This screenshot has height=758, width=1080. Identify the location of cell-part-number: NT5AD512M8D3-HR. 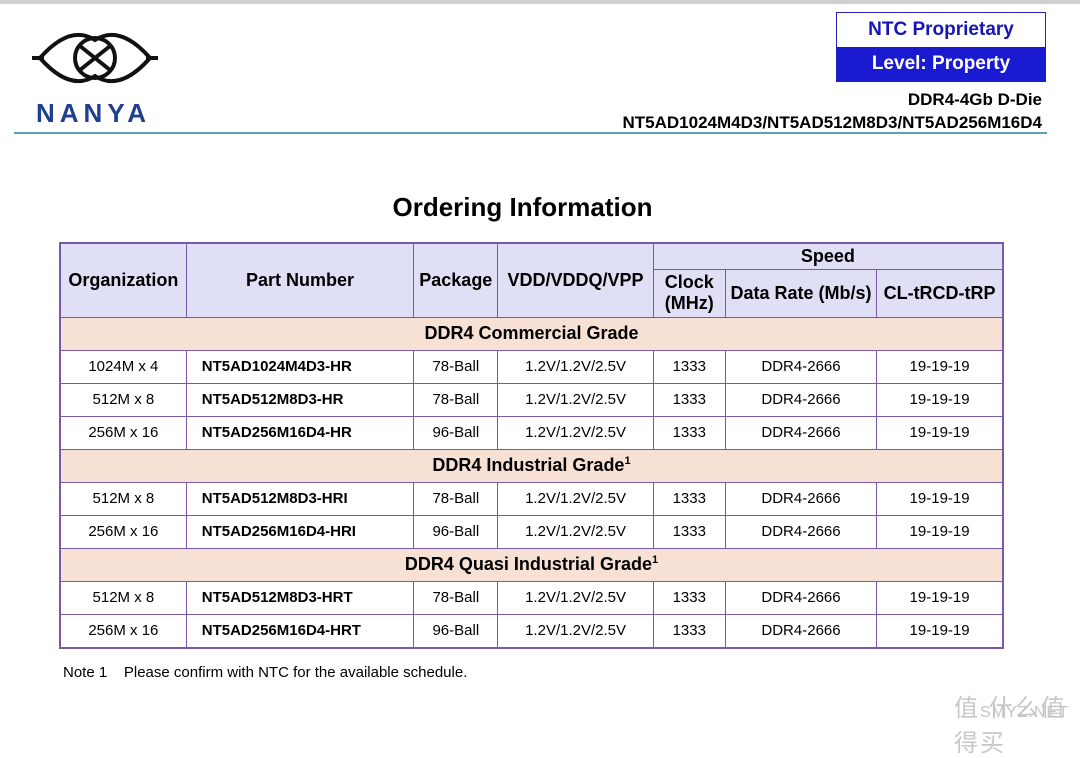
(300, 399).